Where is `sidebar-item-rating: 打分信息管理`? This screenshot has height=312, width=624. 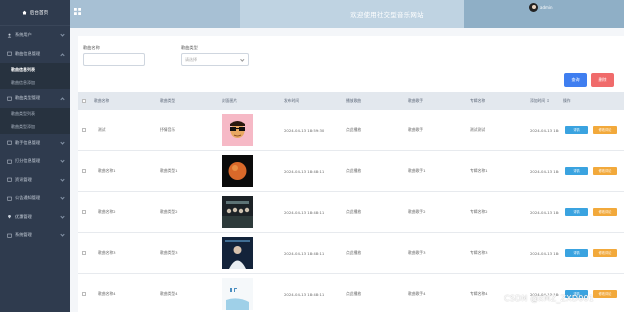 sidebar-item-rating: 打分信息管理 is located at coordinates (35, 161).